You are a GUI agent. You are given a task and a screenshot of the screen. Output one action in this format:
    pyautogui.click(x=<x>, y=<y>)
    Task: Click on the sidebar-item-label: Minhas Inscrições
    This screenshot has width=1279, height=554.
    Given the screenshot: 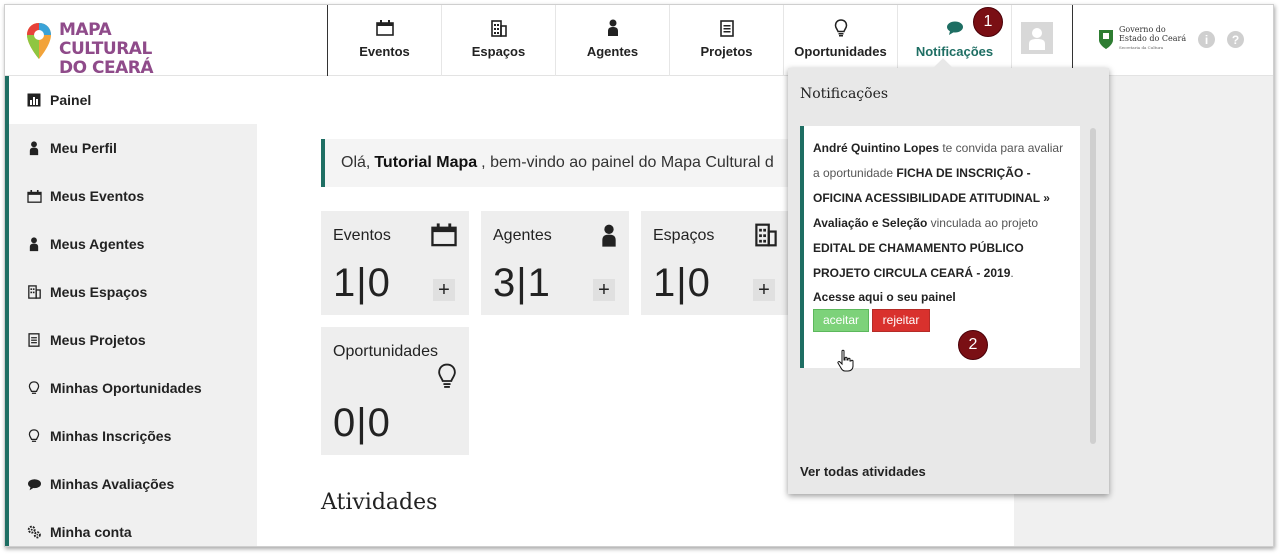 What is the action you would take?
    pyautogui.click(x=111, y=436)
    